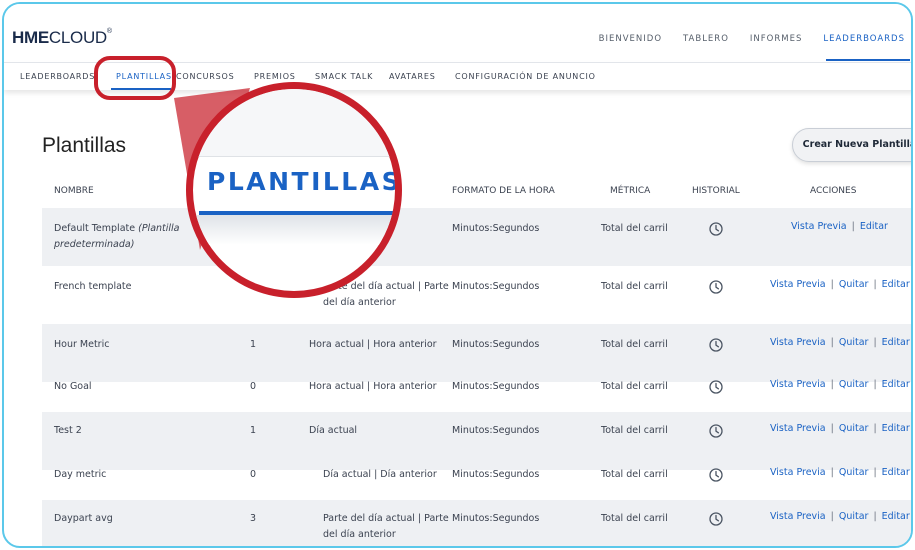  What do you see at coordinates (253, 518) in the screenshot?
I see `count-value: 3` at bounding box center [253, 518].